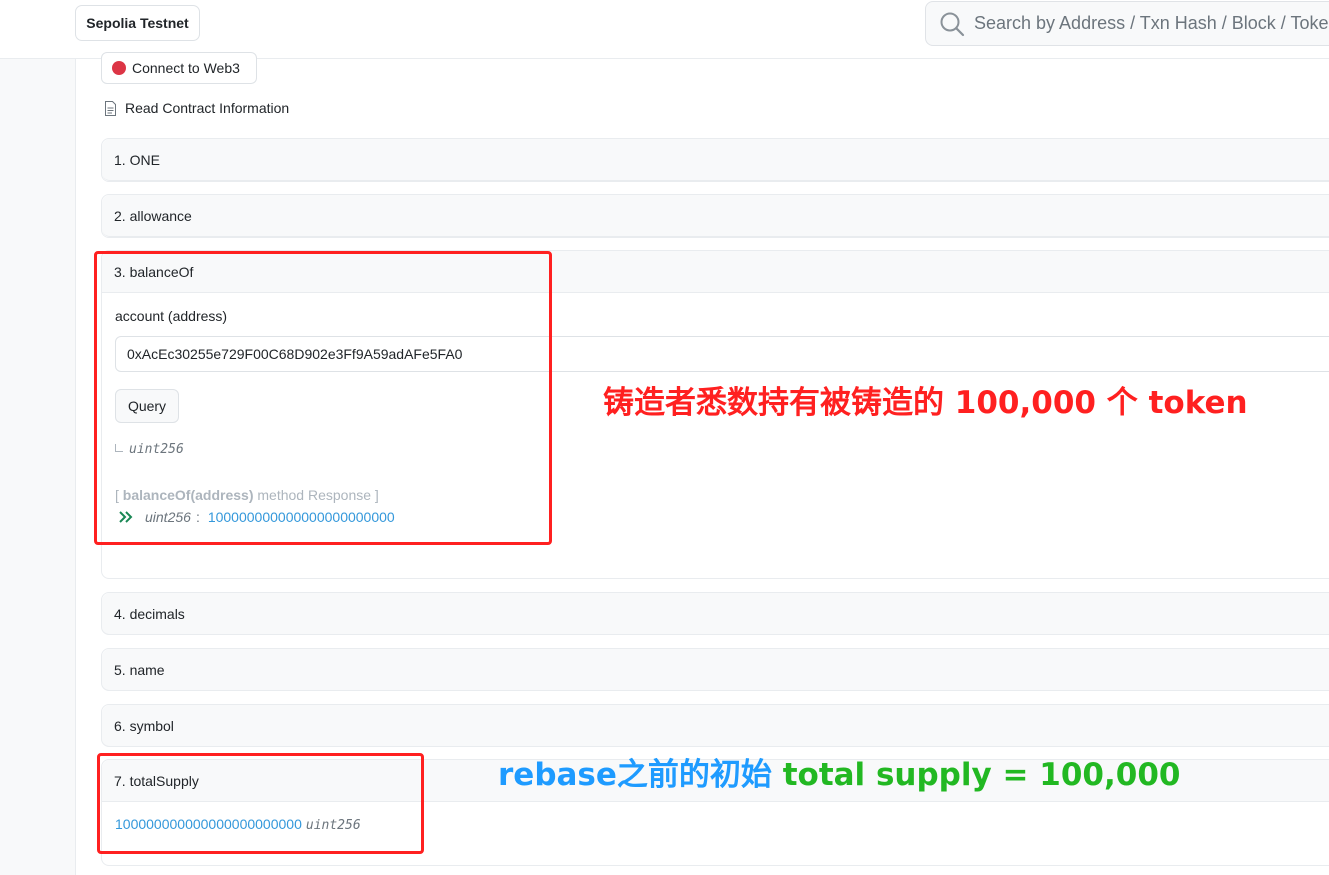 The image size is (1329, 875). I want to click on network-label: Sepolia Testnet, so click(137, 23).